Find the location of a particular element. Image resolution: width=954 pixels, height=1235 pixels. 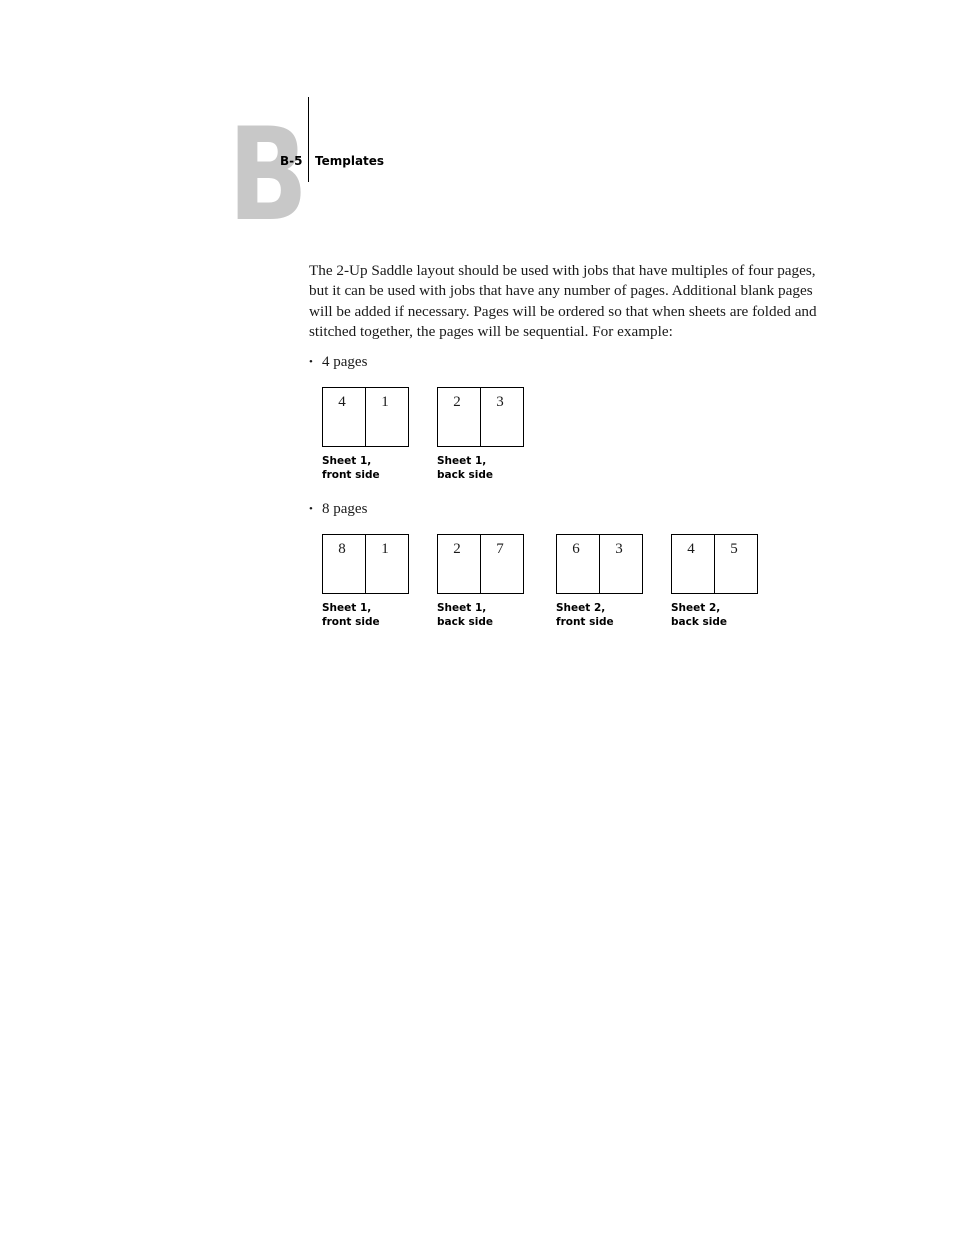

page-right: 7 is located at coordinates (500, 549).